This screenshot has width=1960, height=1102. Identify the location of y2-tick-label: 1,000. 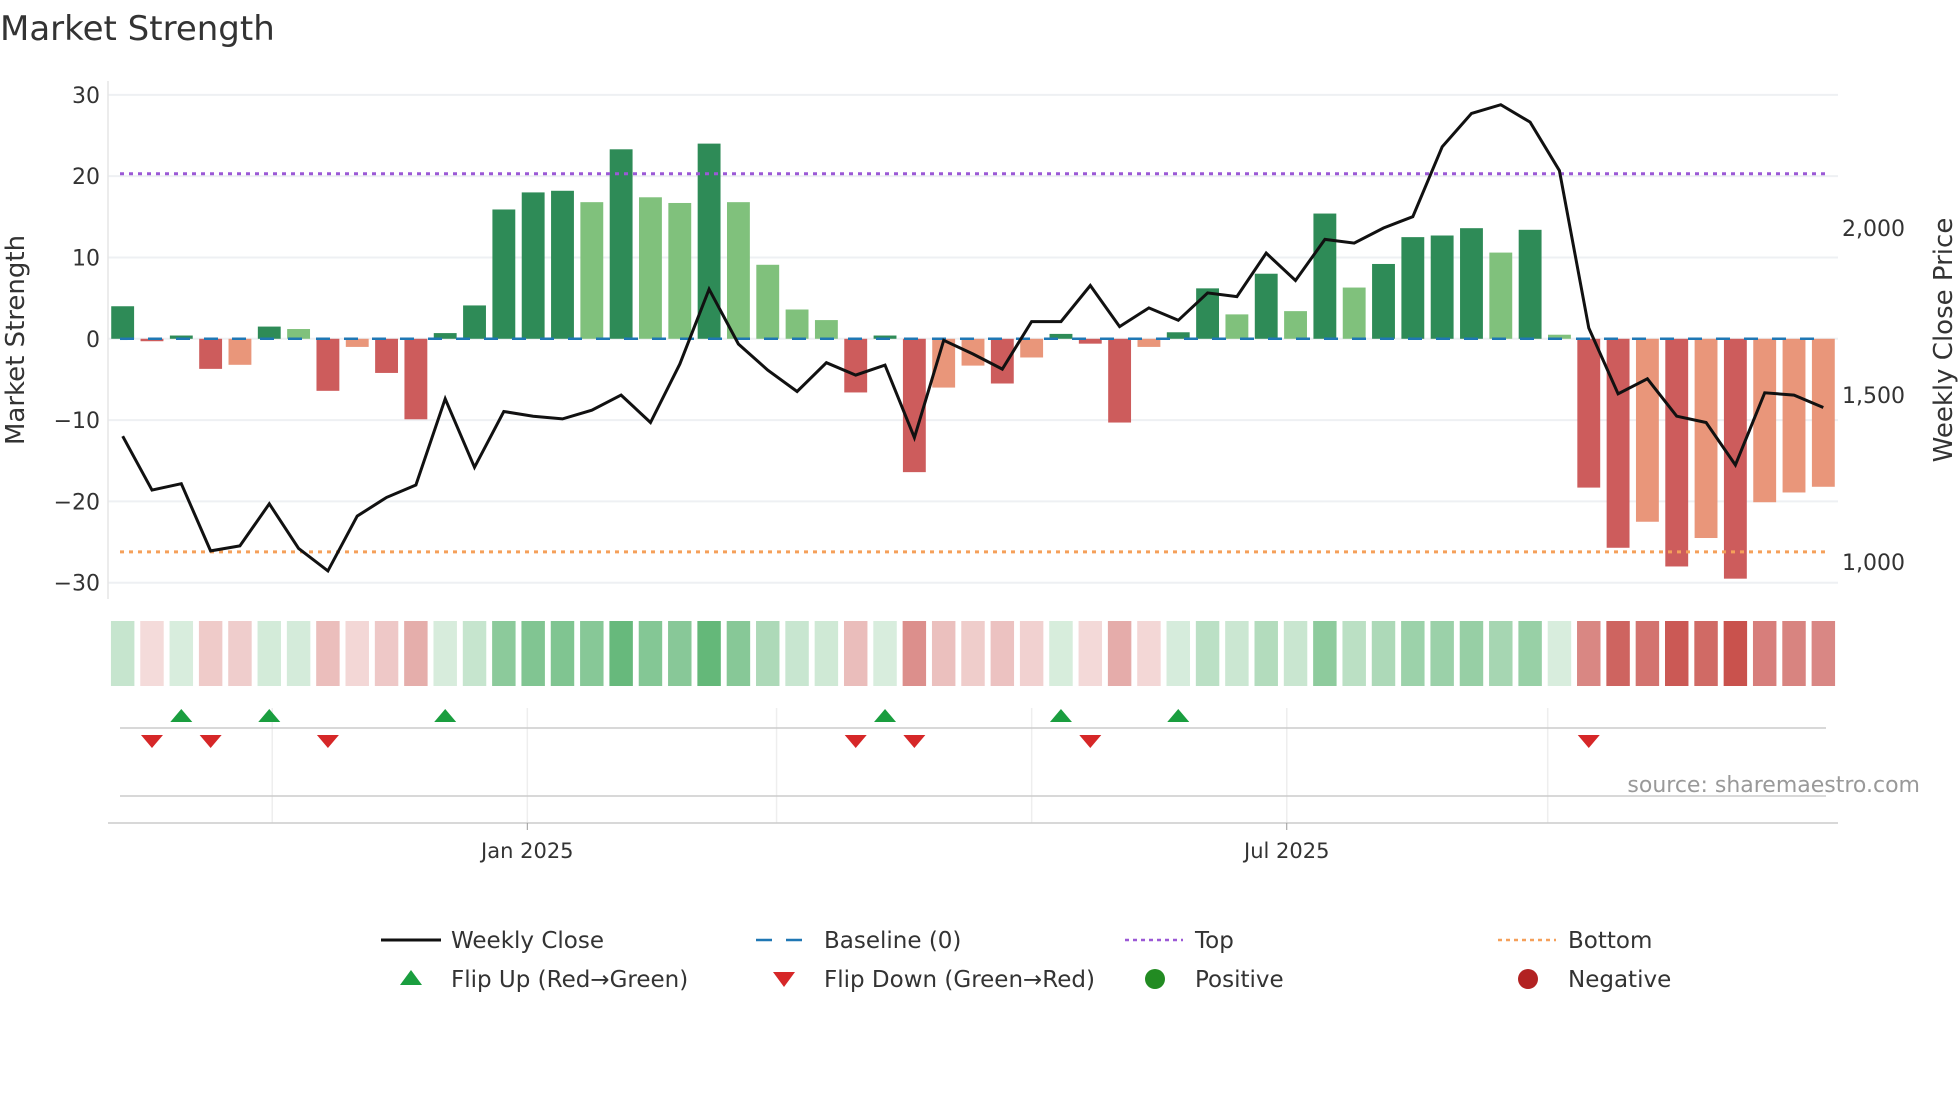
(1873, 563).